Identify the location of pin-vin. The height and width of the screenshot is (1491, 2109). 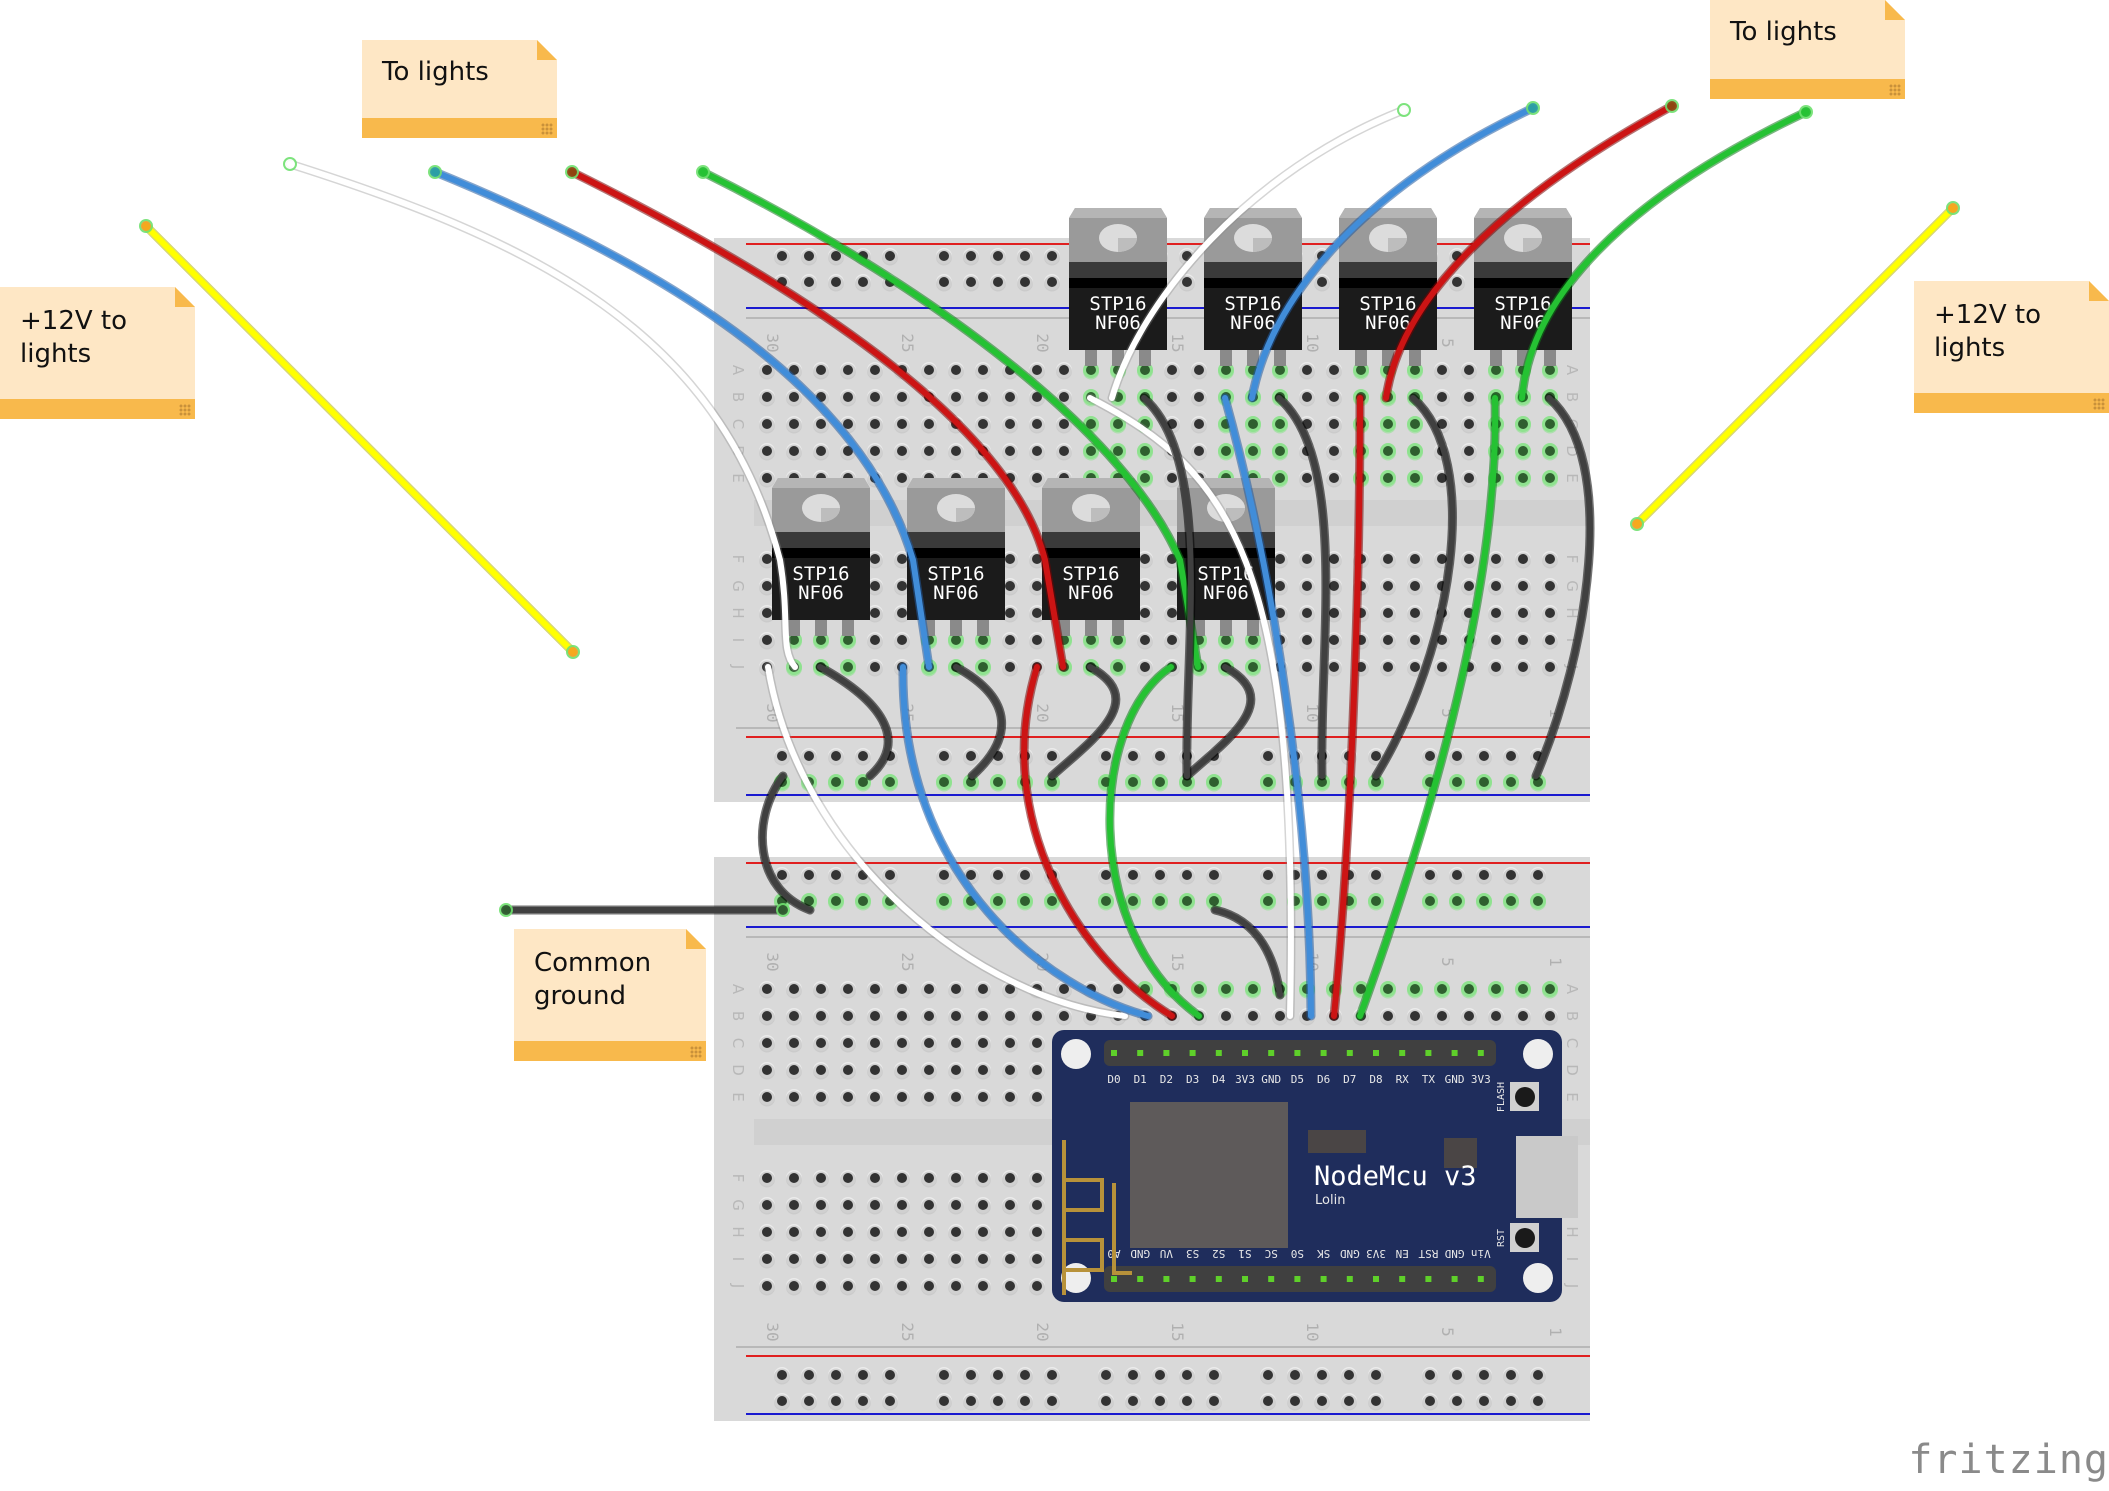
(1480, 1279).